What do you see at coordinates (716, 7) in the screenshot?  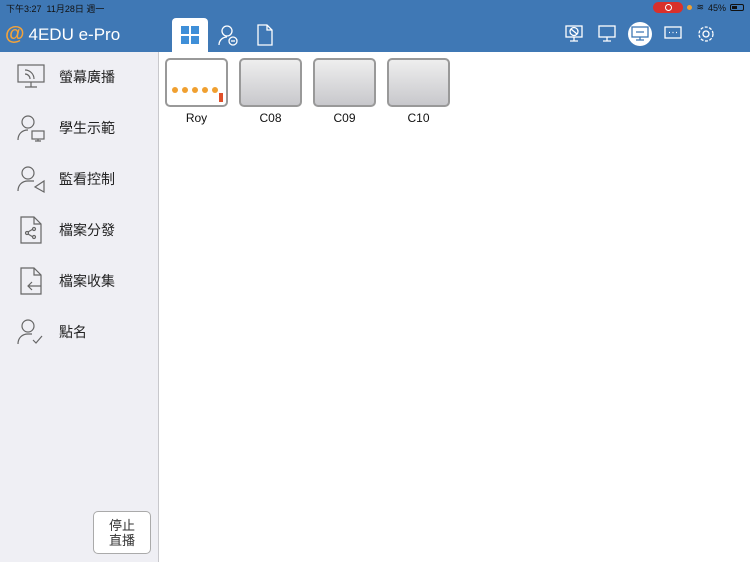 I see `battery-percent: 45%` at bounding box center [716, 7].